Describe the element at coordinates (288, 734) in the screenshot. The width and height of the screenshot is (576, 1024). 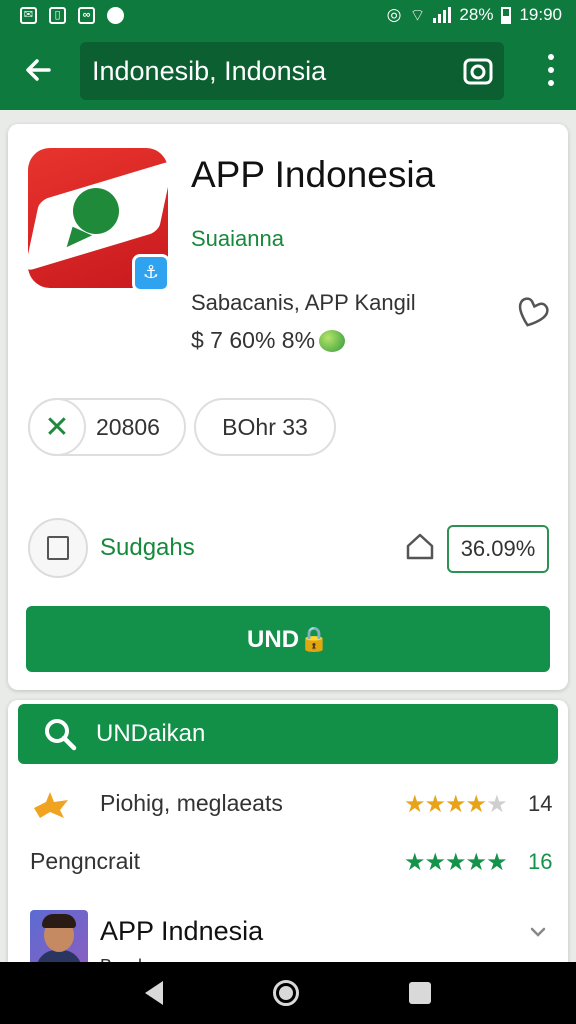
I see `section-search-bar: UNDaikan` at that location.